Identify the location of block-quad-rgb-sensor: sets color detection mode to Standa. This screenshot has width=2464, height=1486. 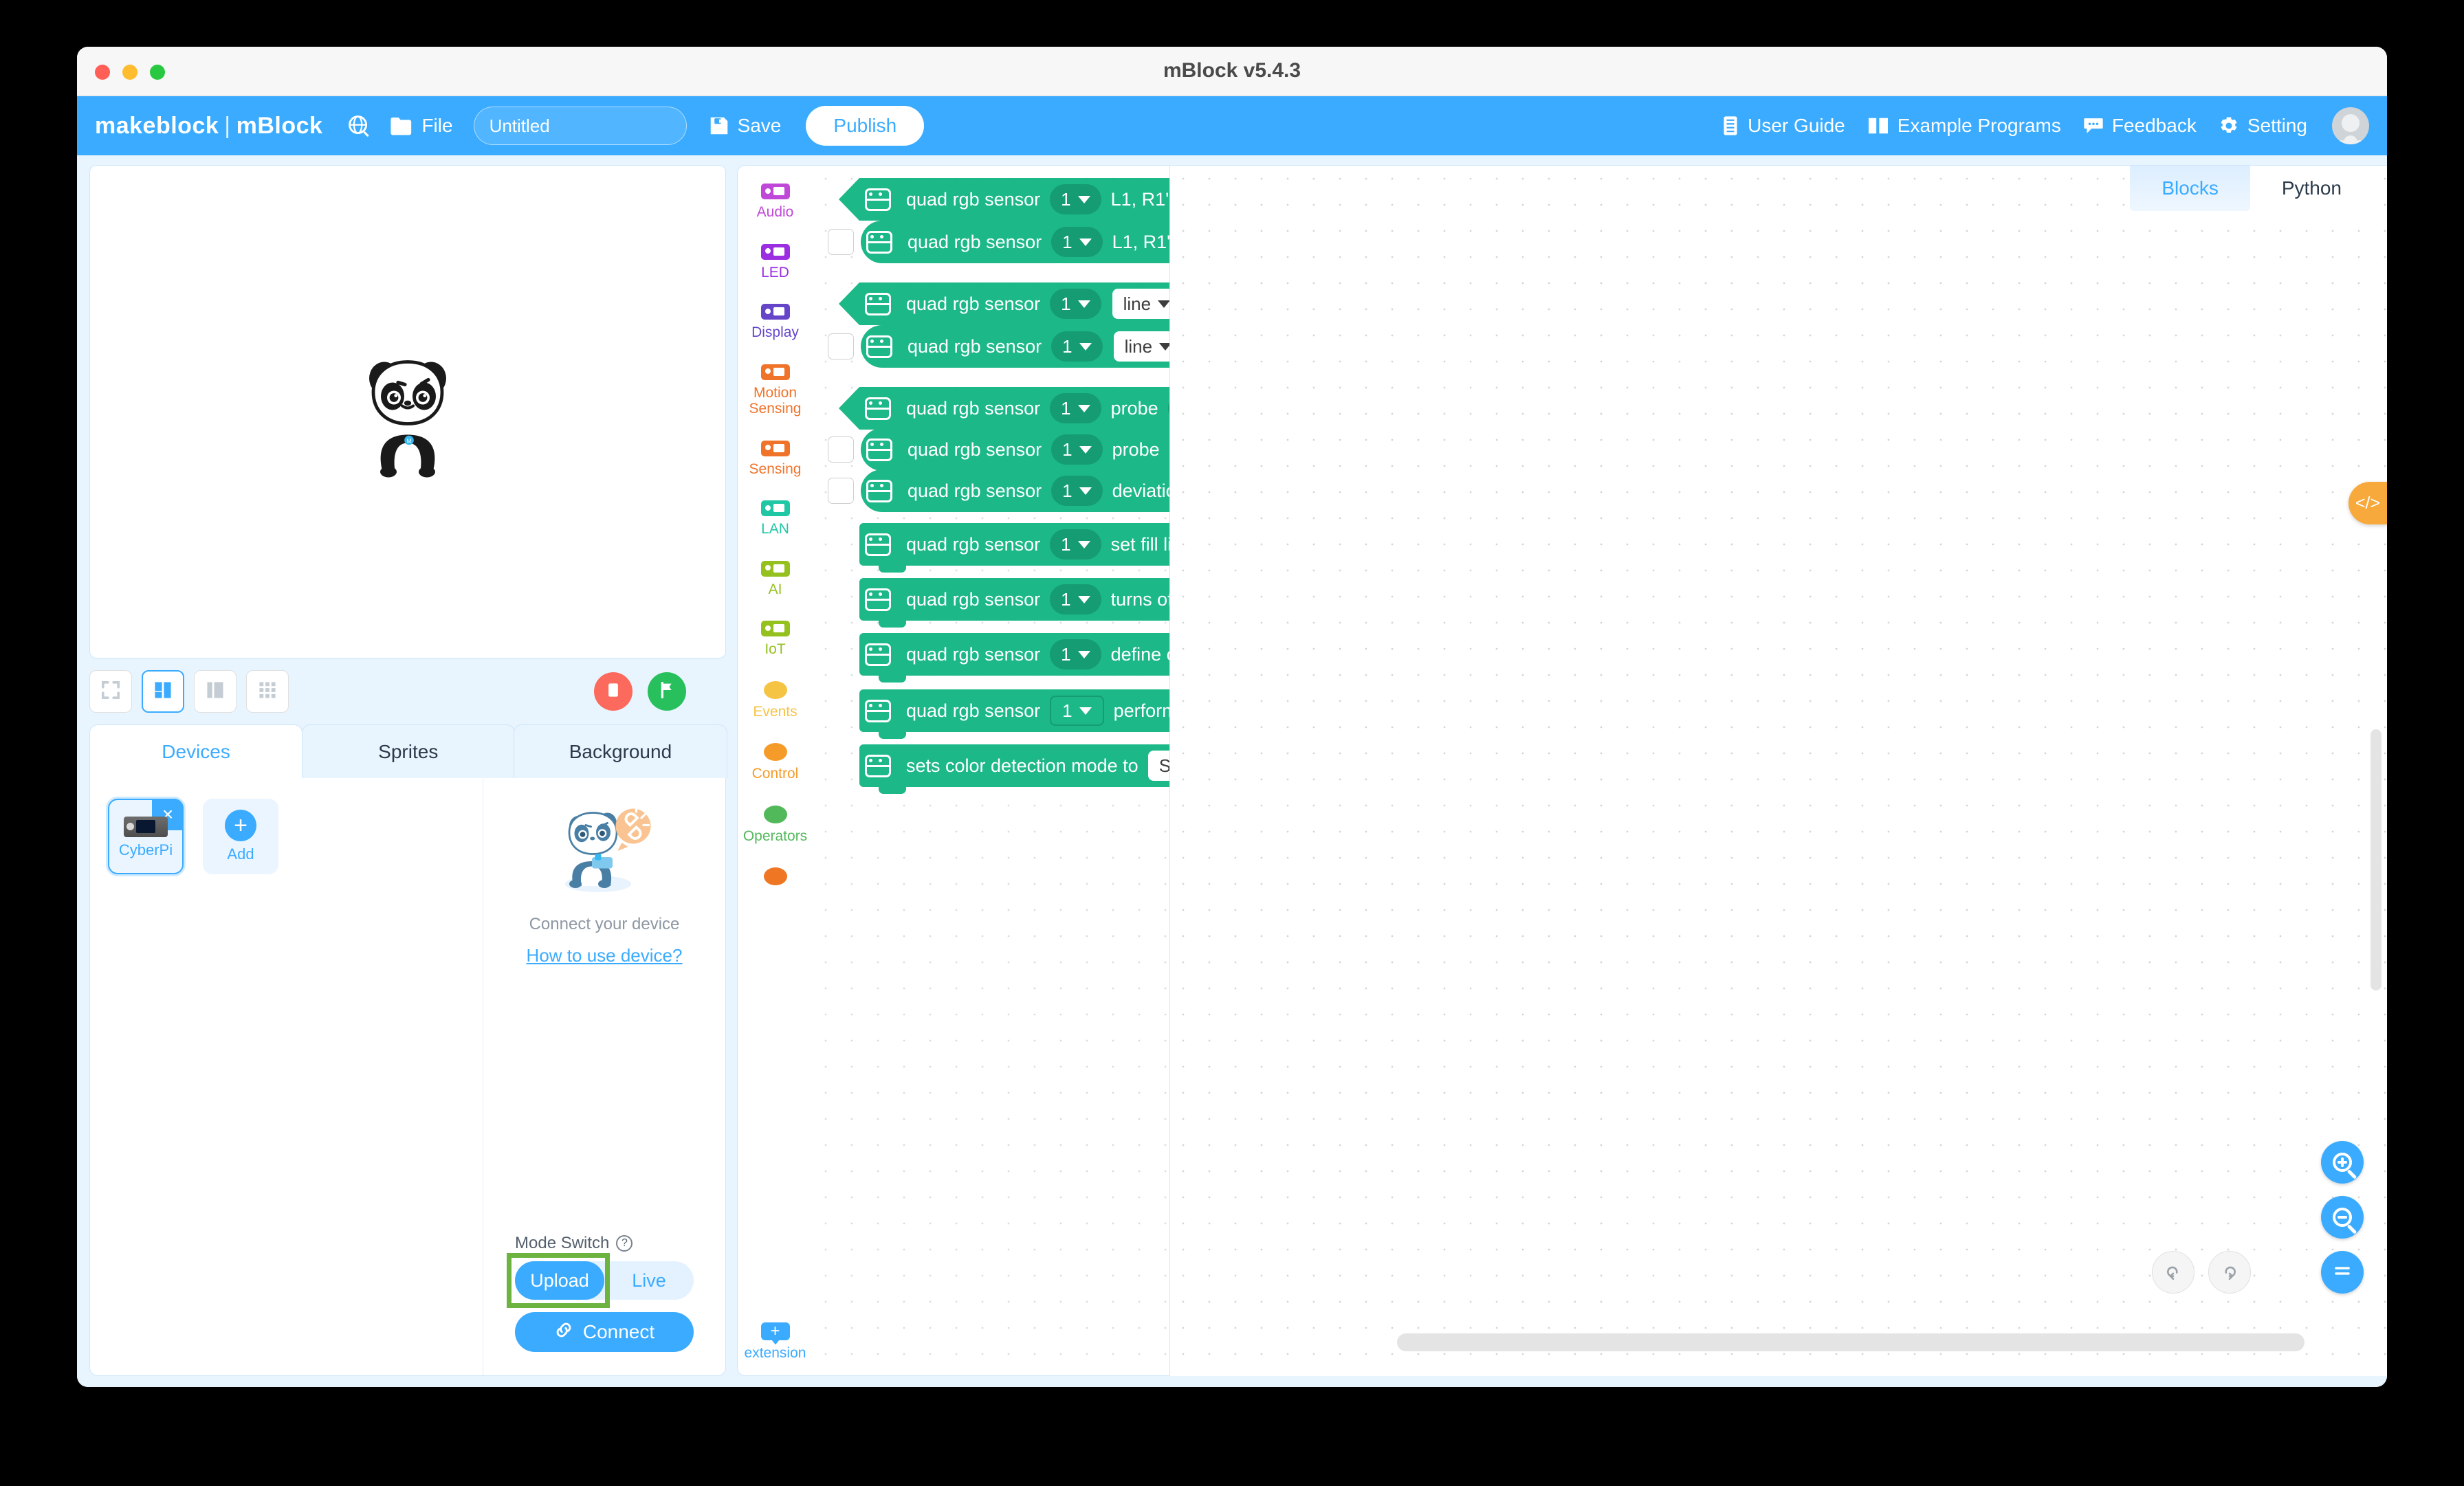
(1014, 769).